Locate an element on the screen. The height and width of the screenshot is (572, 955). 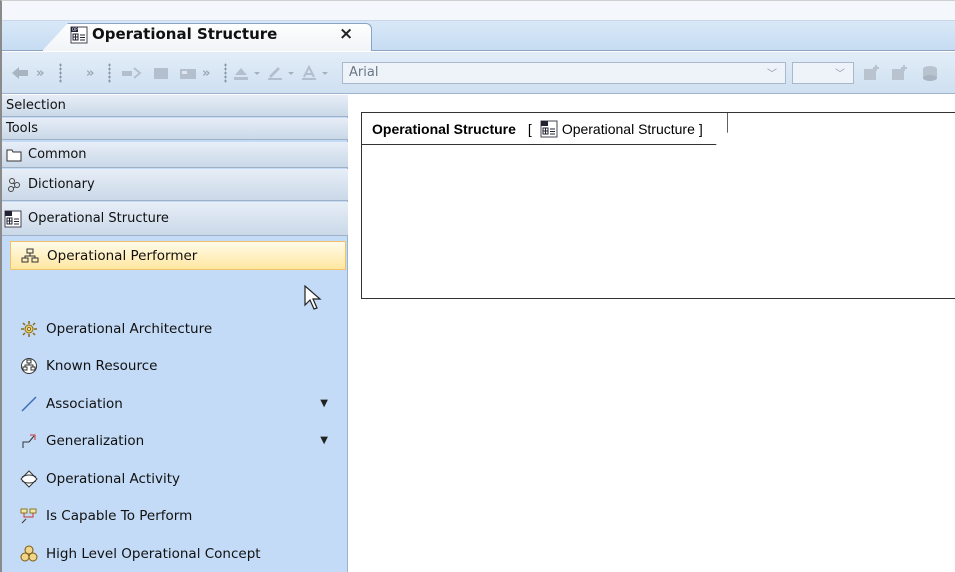
palette-item-label: High Level Operational Concept is located at coordinates (153, 553).